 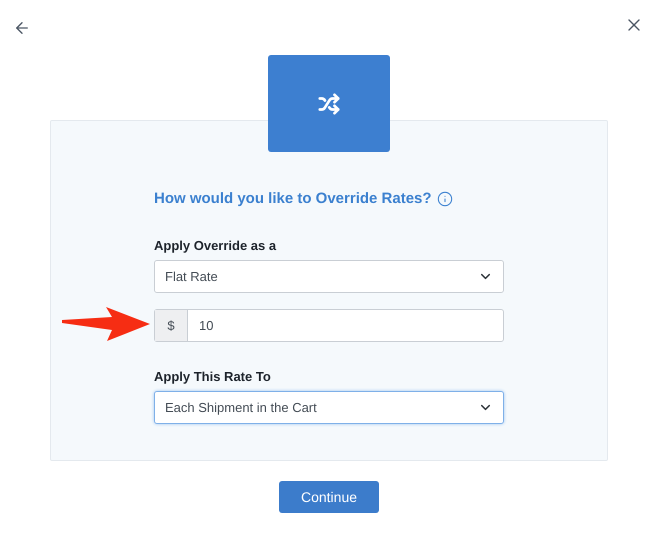 What do you see at coordinates (329, 497) in the screenshot?
I see `continue-button: Continue` at bounding box center [329, 497].